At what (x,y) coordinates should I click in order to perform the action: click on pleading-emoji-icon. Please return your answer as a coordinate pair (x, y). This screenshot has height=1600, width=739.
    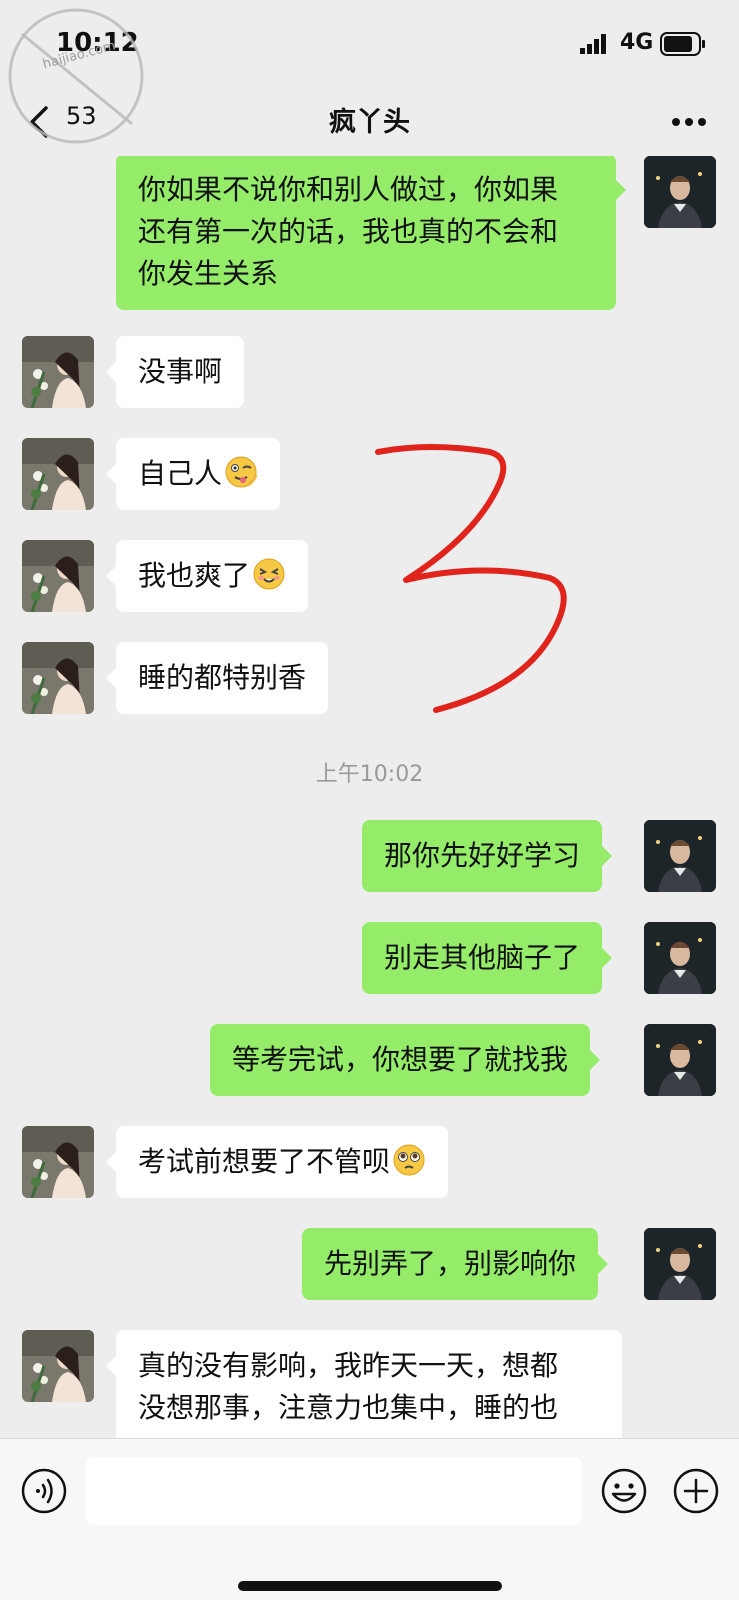
    Looking at the image, I should click on (409, 1160).